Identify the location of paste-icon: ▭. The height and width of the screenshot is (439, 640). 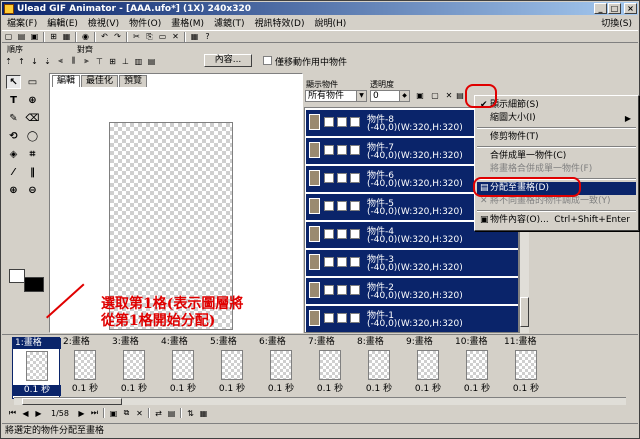
(162, 37).